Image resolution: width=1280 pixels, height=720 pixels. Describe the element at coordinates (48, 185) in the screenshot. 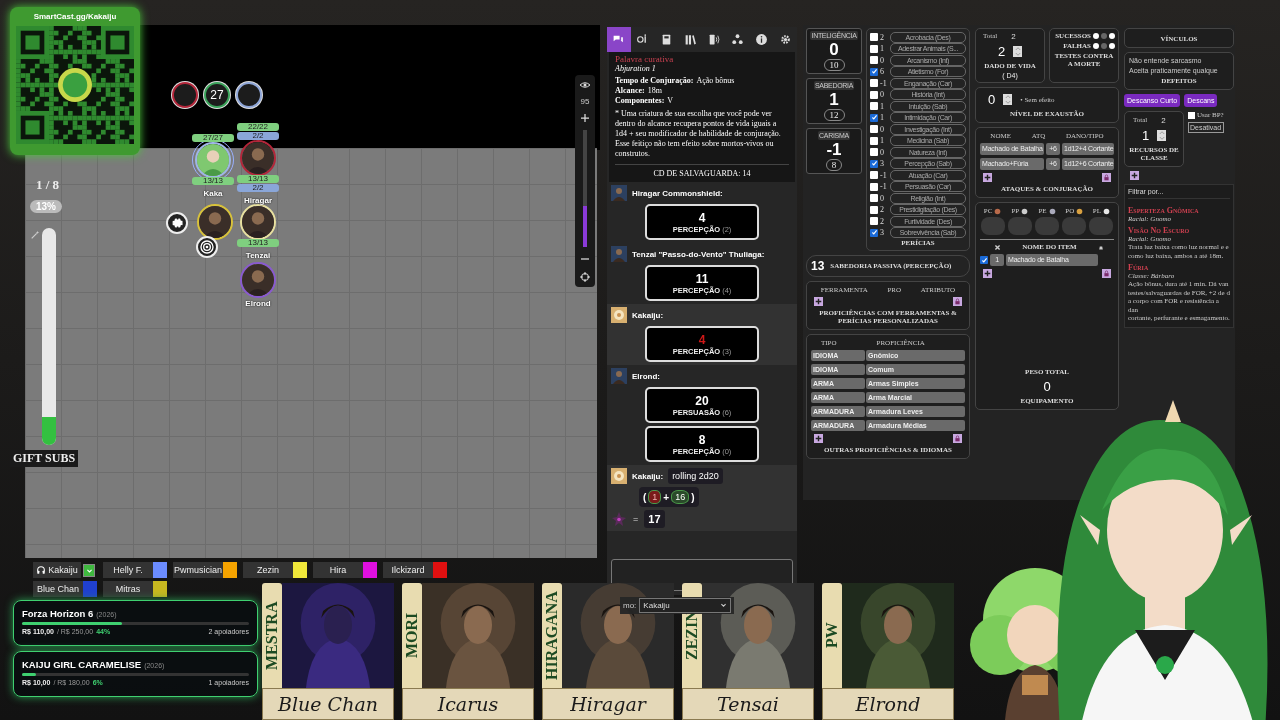

I see `sub-count: 1 / 8` at that location.